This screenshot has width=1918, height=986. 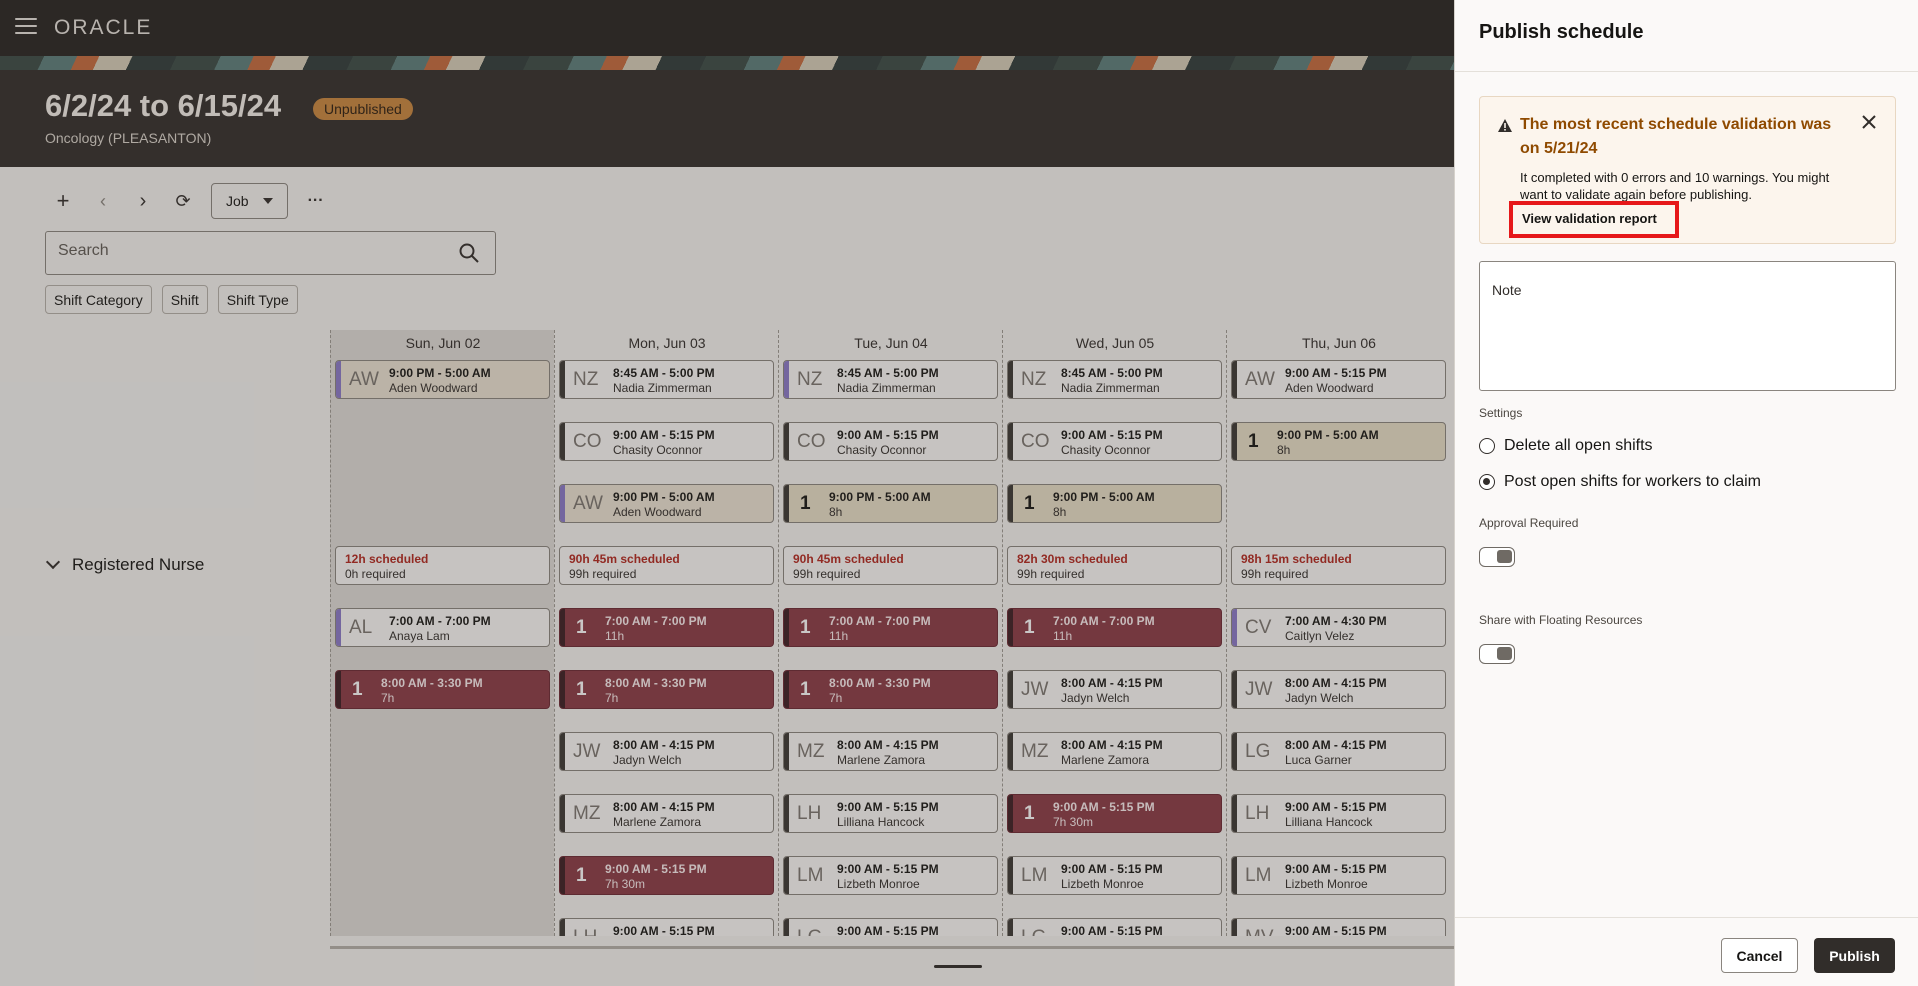 I want to click on shift-card: MV 9:00 AM - 5:15 PM, so click(x=1338, y=927).